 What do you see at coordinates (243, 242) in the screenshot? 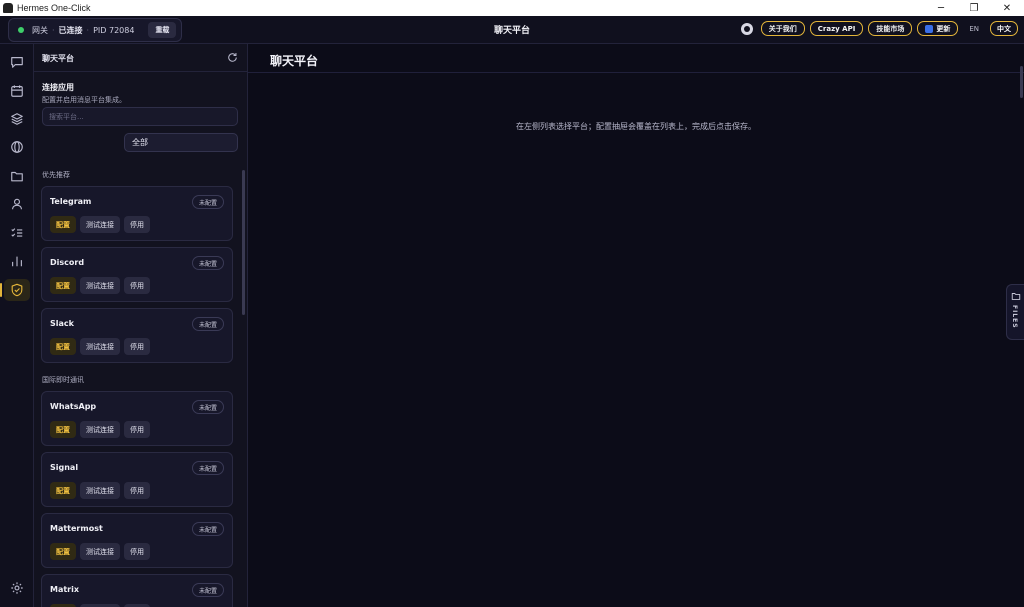
I see `panel-scrollbar` at bounding box center [243, 242].